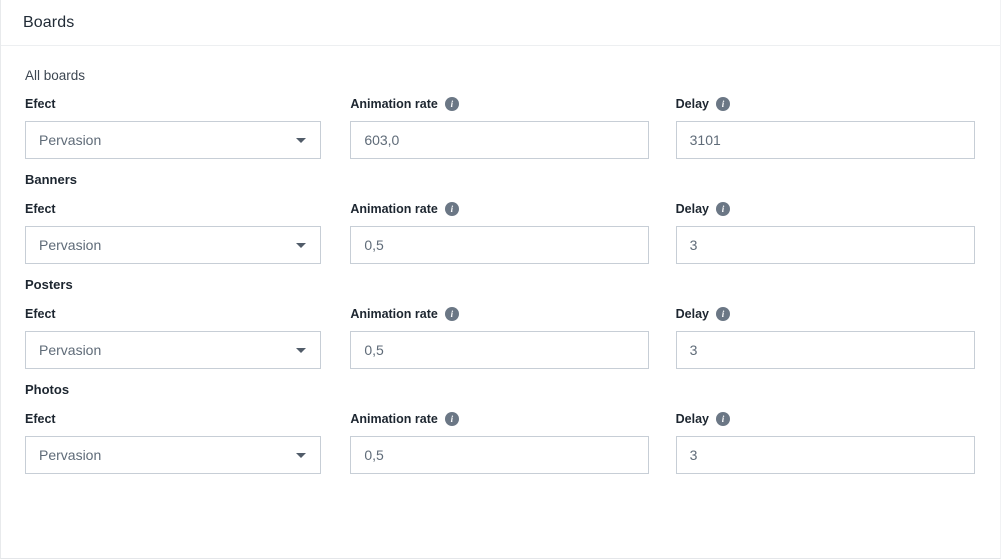  Describe the element at coordinates (705, 140) in the screenshot. I see `delay-value: 3101` at that location.